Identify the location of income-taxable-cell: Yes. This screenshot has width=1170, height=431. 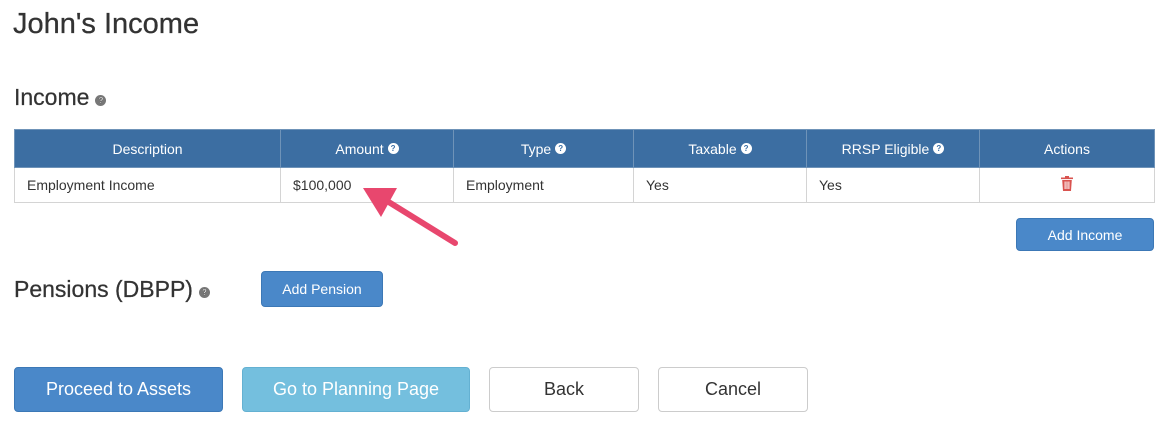
(720, 185).